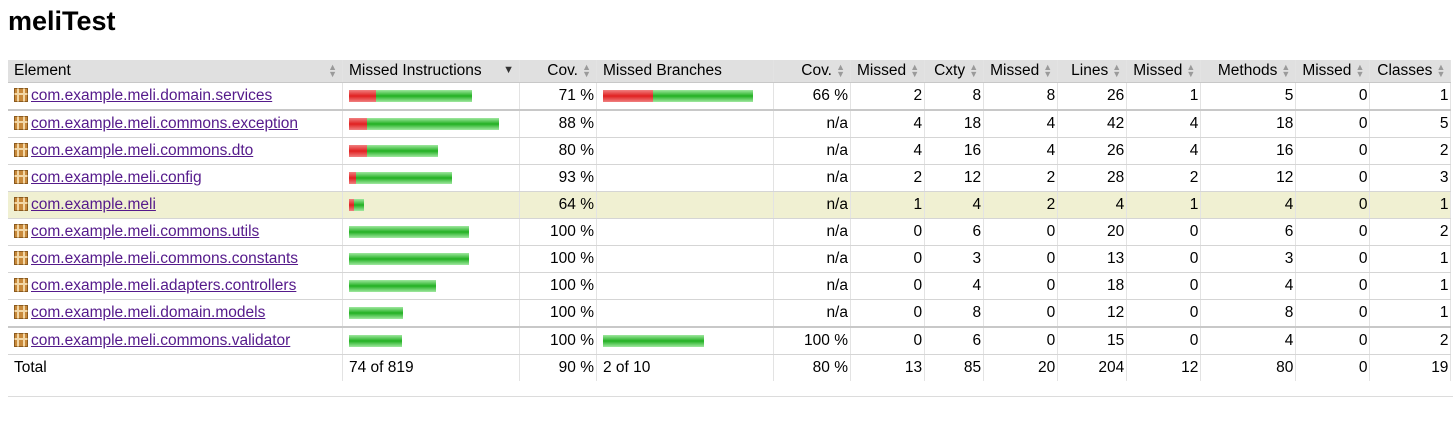  What do you see at coordinates (163, 285) in the screenshot?
I see `package-link: com.example.meli.adapters.controllers` at bounding box center [163, 285].